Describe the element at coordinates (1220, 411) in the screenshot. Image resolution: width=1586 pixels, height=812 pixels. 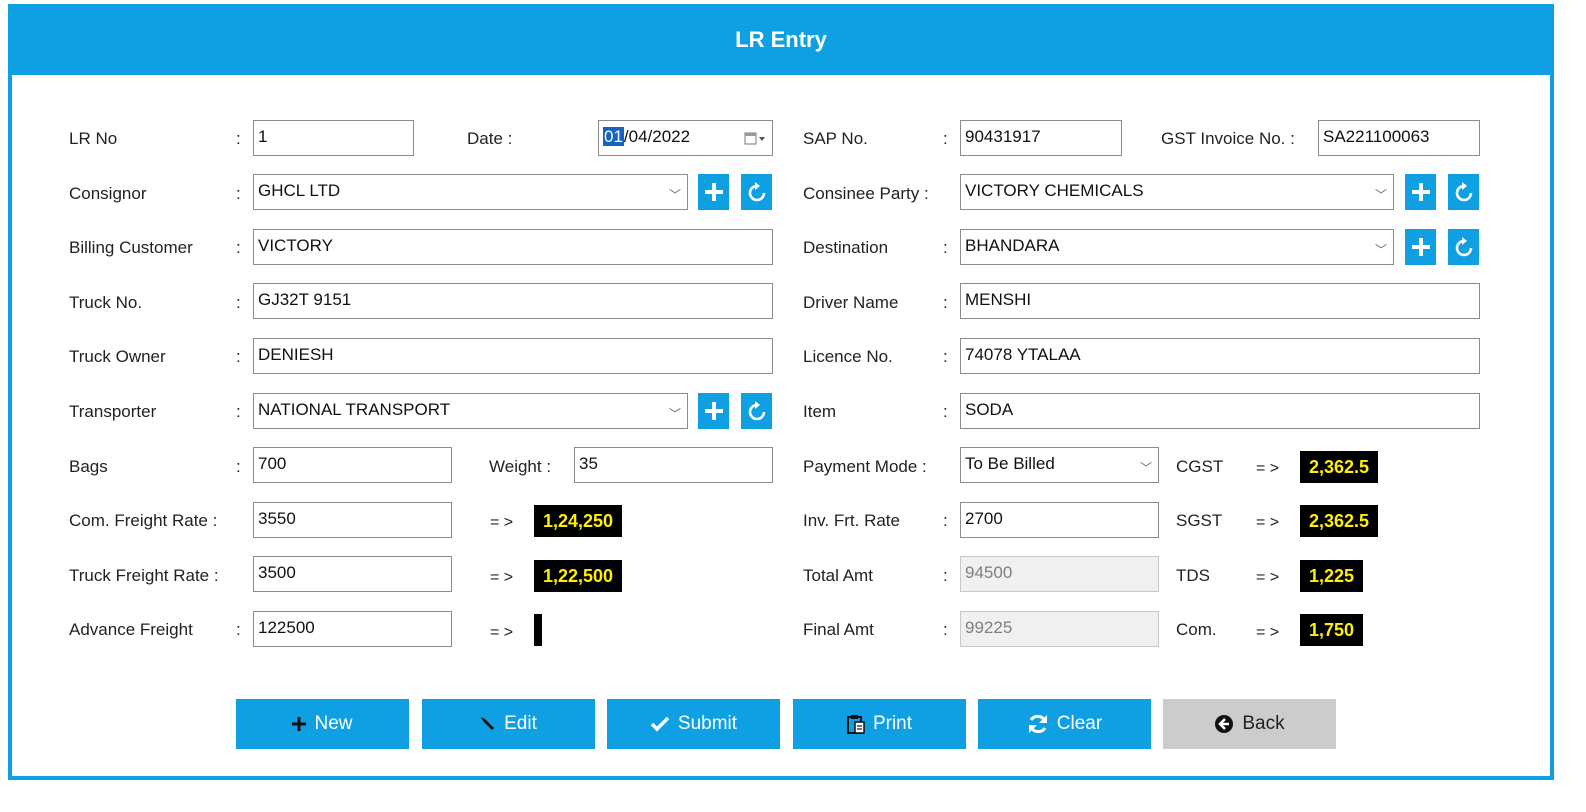
I see `item-input: SODA` at that location.